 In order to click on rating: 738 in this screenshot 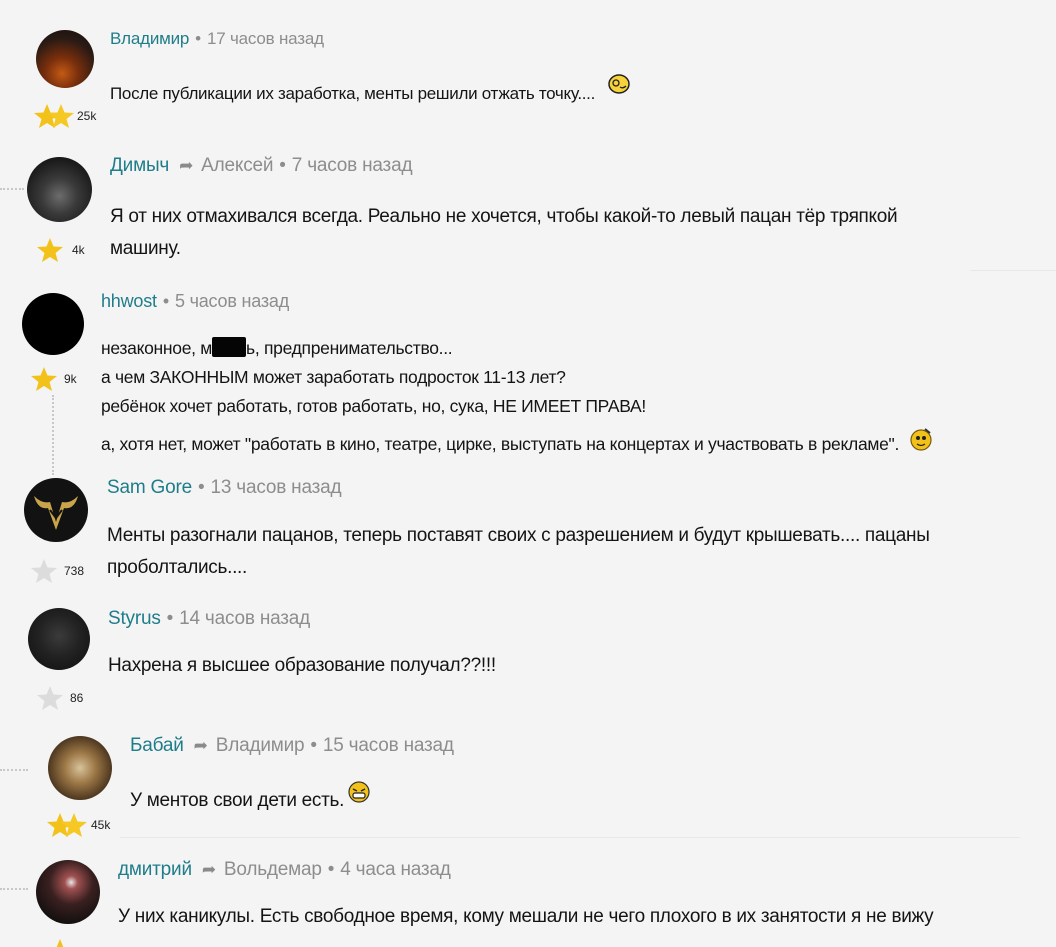, I will do `click(57, 571)`.